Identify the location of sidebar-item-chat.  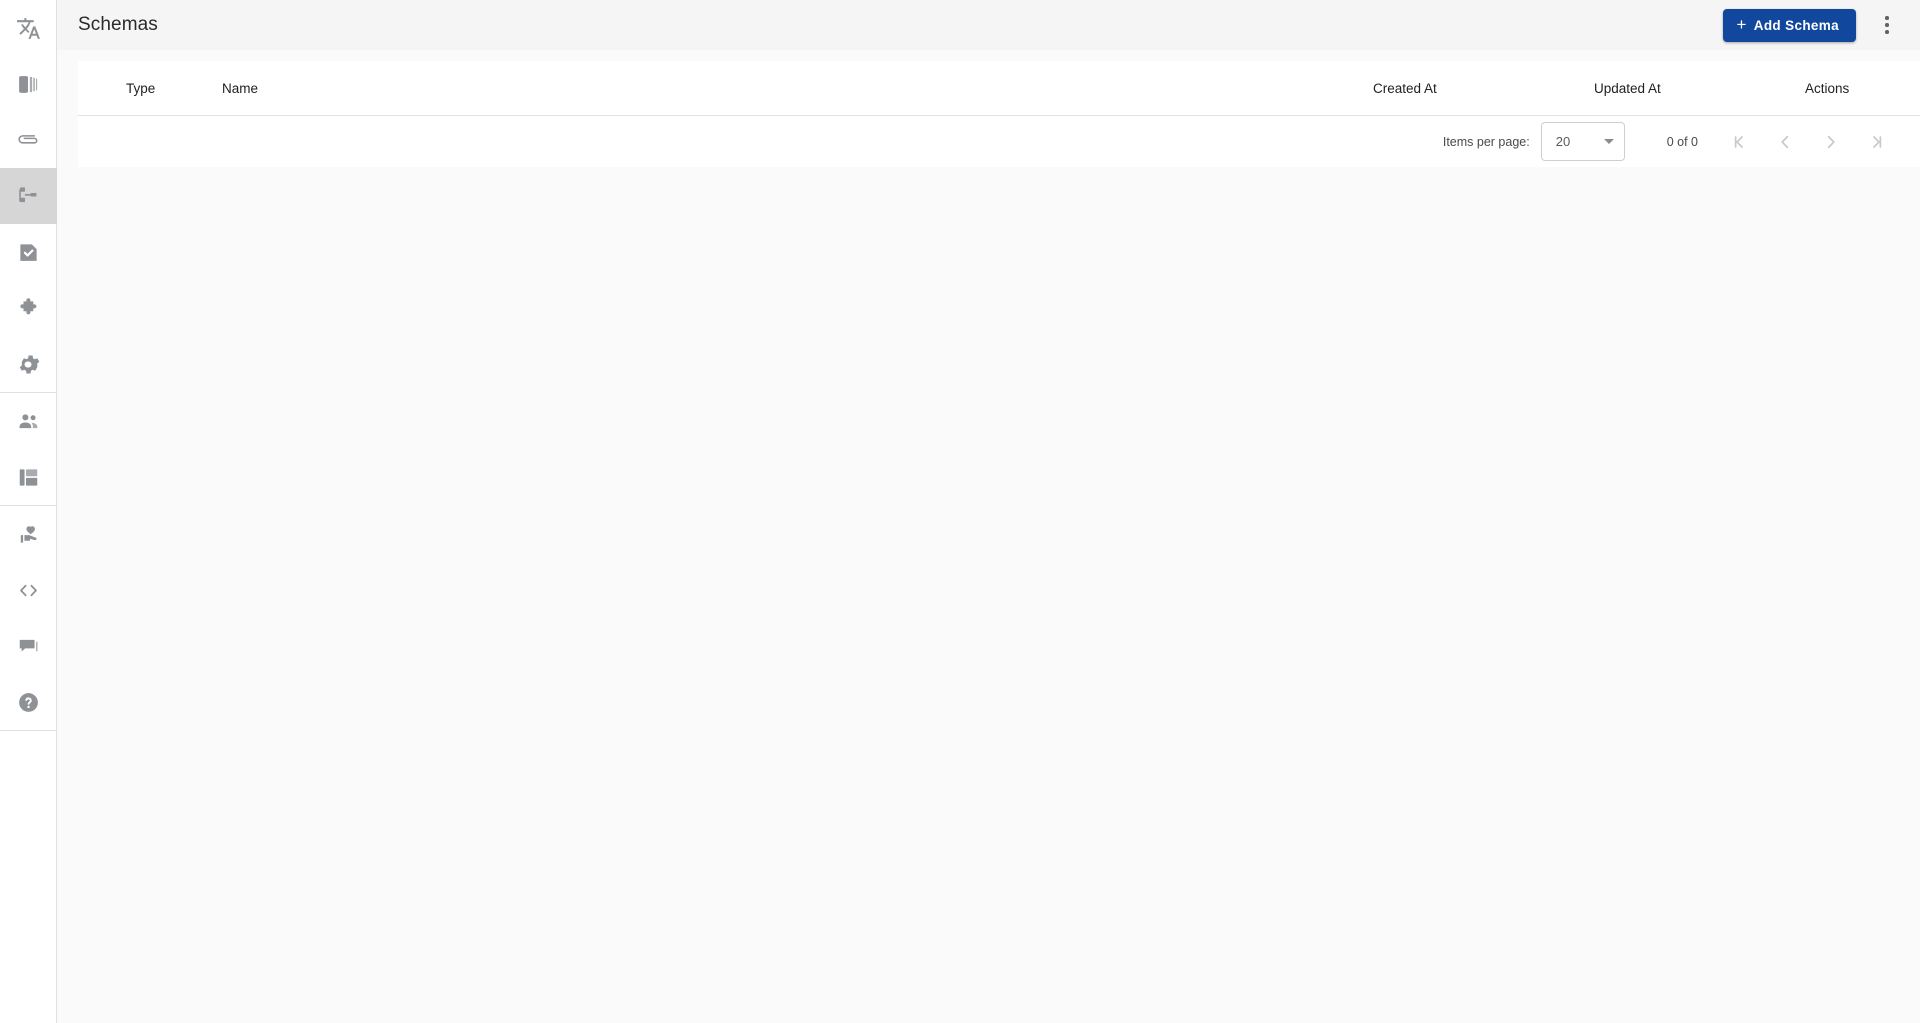
(28, 646).